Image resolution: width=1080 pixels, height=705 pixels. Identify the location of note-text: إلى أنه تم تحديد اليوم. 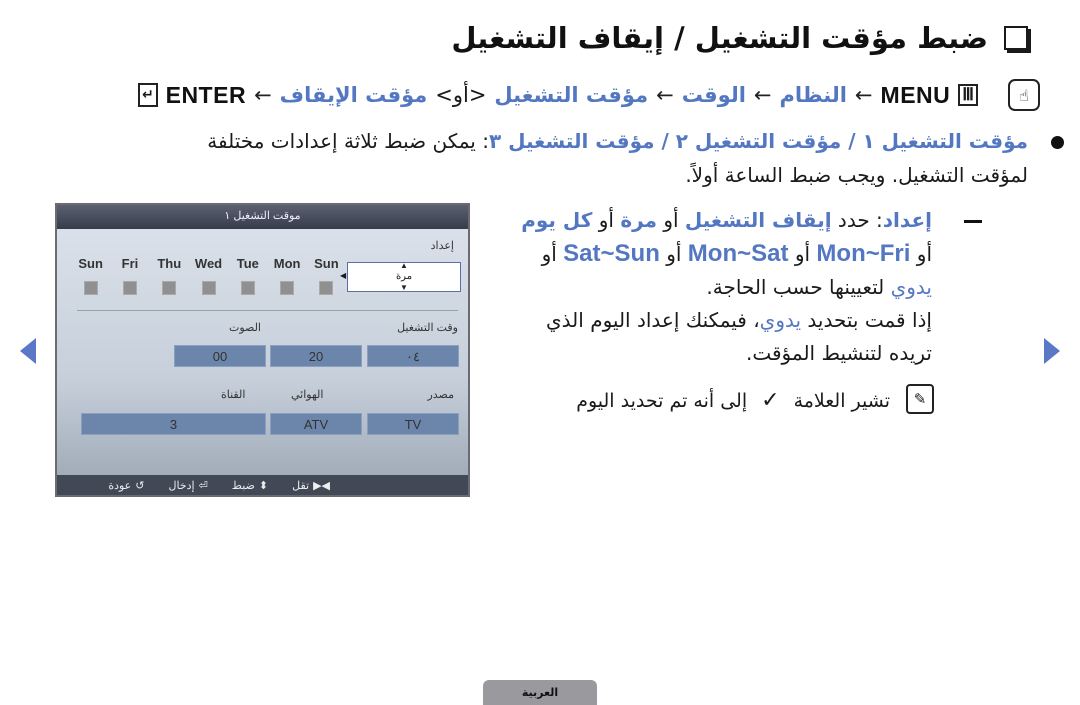
(662, 400).